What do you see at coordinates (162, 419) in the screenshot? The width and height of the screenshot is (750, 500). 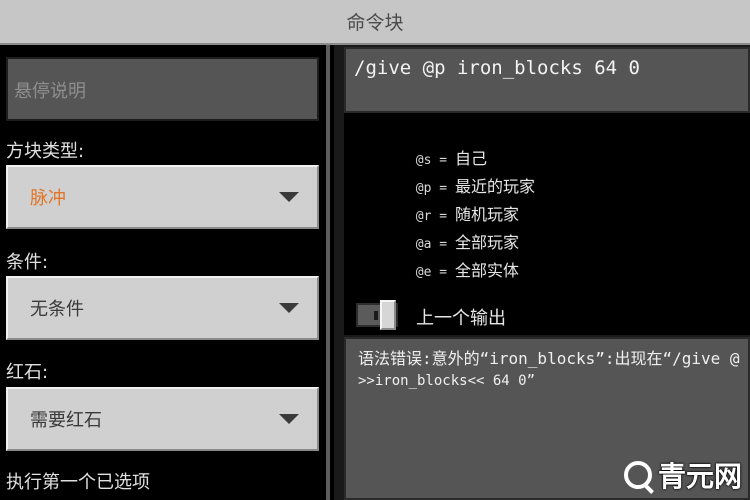 I see `redstone-dropdown: 需要红石` at bounding box center [162, 419].